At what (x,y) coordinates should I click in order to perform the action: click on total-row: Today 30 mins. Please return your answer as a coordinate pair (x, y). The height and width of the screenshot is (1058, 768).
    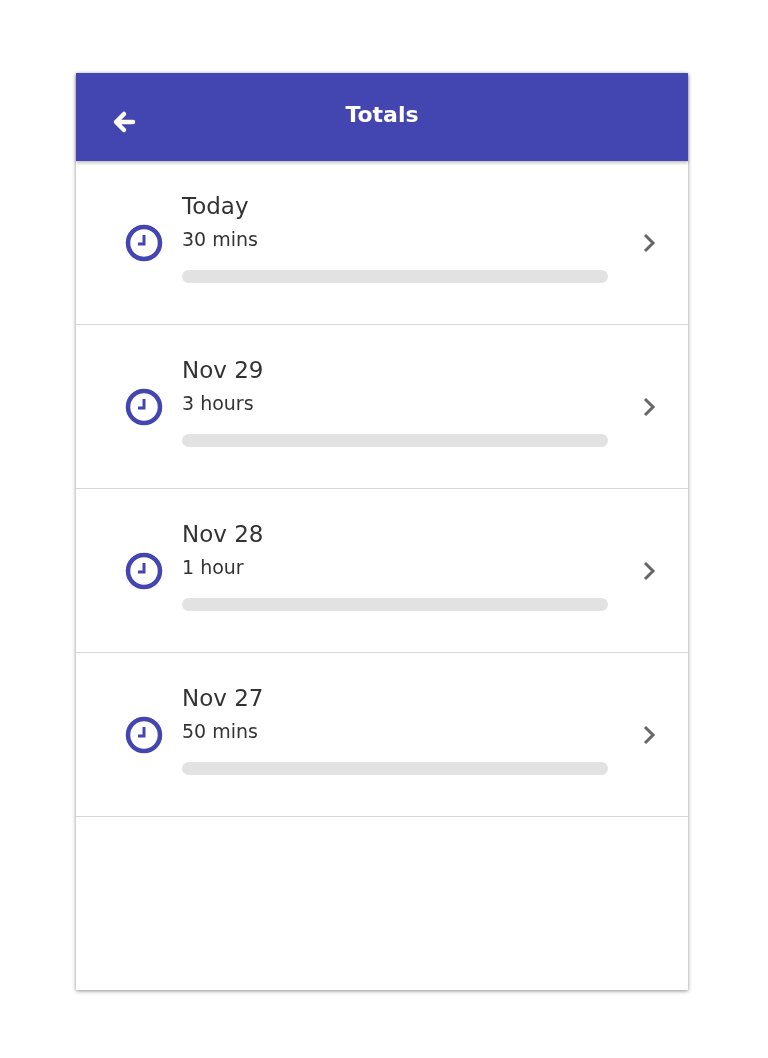
    Looking at the image, I should click on (382, 243).